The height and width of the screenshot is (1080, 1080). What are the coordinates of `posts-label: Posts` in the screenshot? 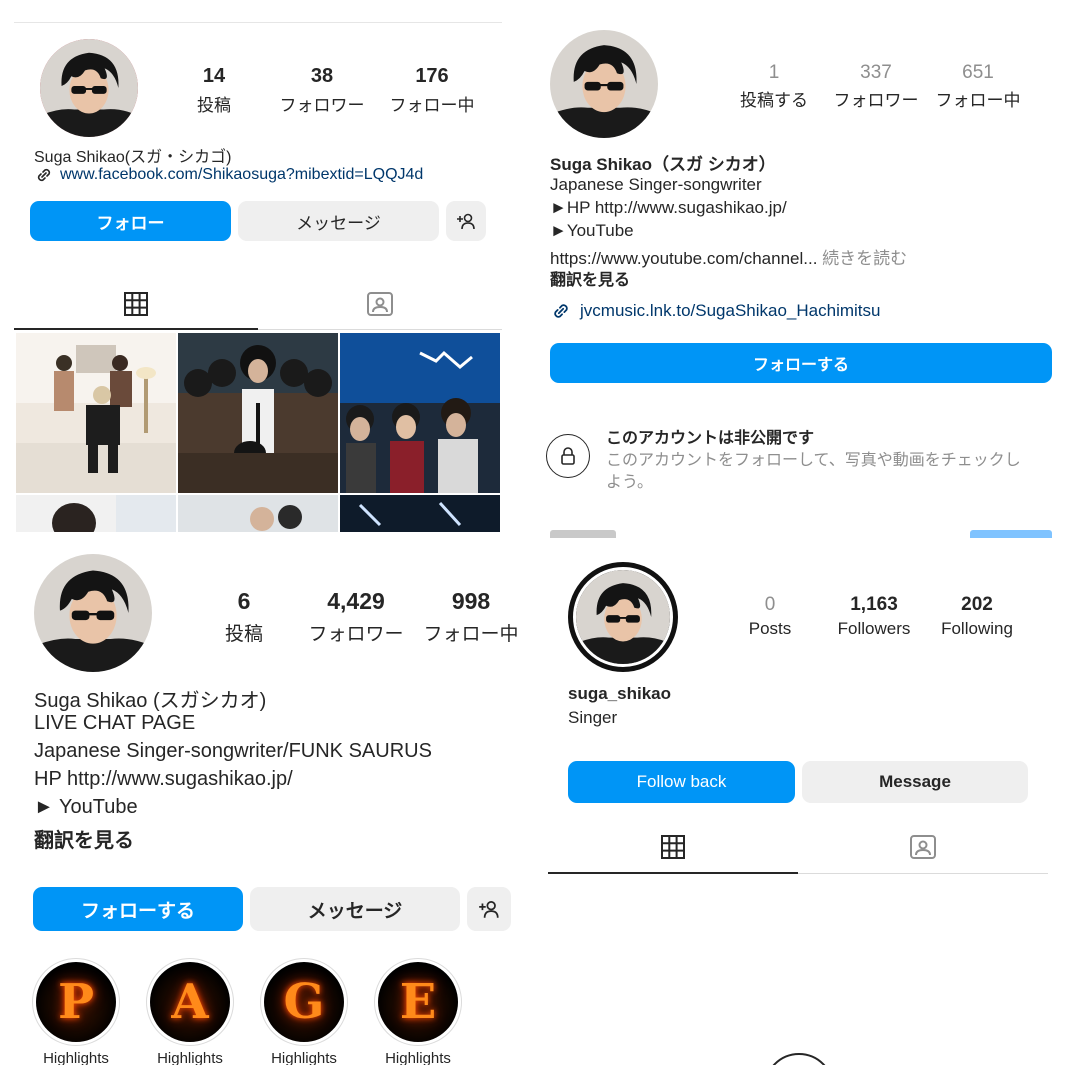 It's located at (770, 628).